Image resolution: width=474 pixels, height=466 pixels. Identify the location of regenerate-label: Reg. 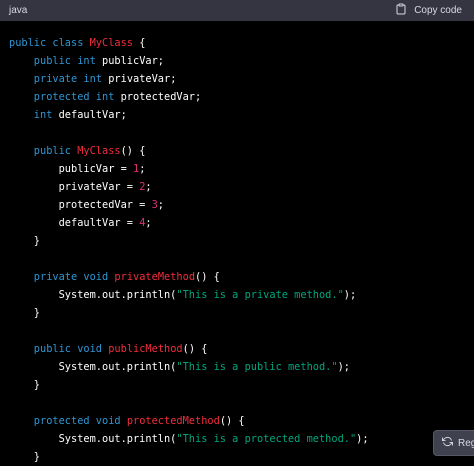
(466, 443).